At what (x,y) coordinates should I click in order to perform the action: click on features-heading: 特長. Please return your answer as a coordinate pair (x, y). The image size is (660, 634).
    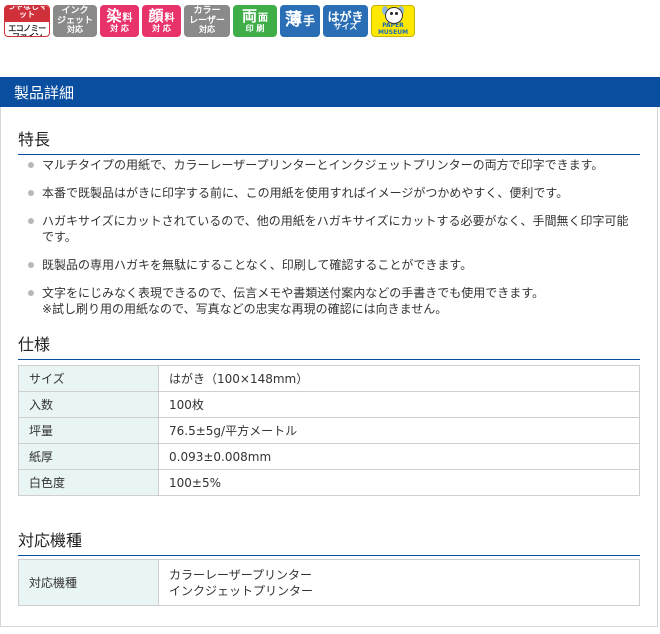
    Looking at the image, I should click on (329, 140).